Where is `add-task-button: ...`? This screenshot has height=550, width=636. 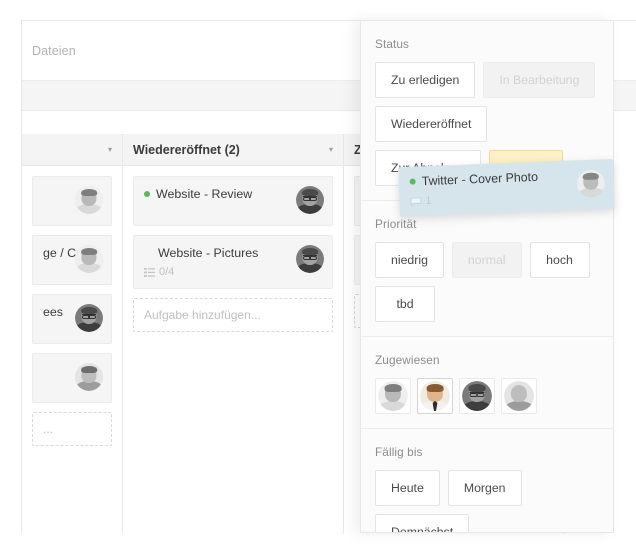
add-task-button: ... is located at coordinates (72, 429).